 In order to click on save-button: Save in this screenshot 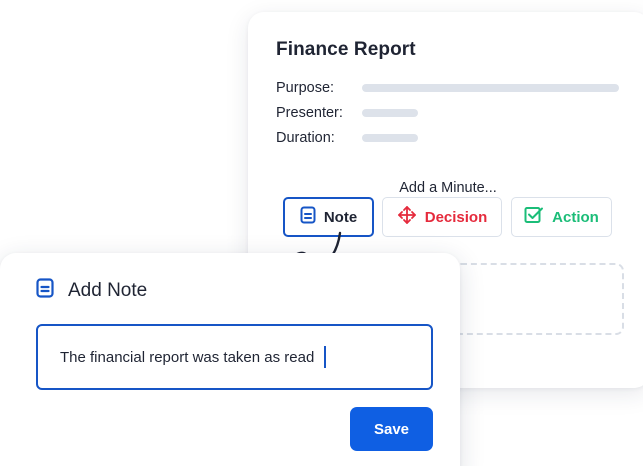, I will do `click(391, 429)`.